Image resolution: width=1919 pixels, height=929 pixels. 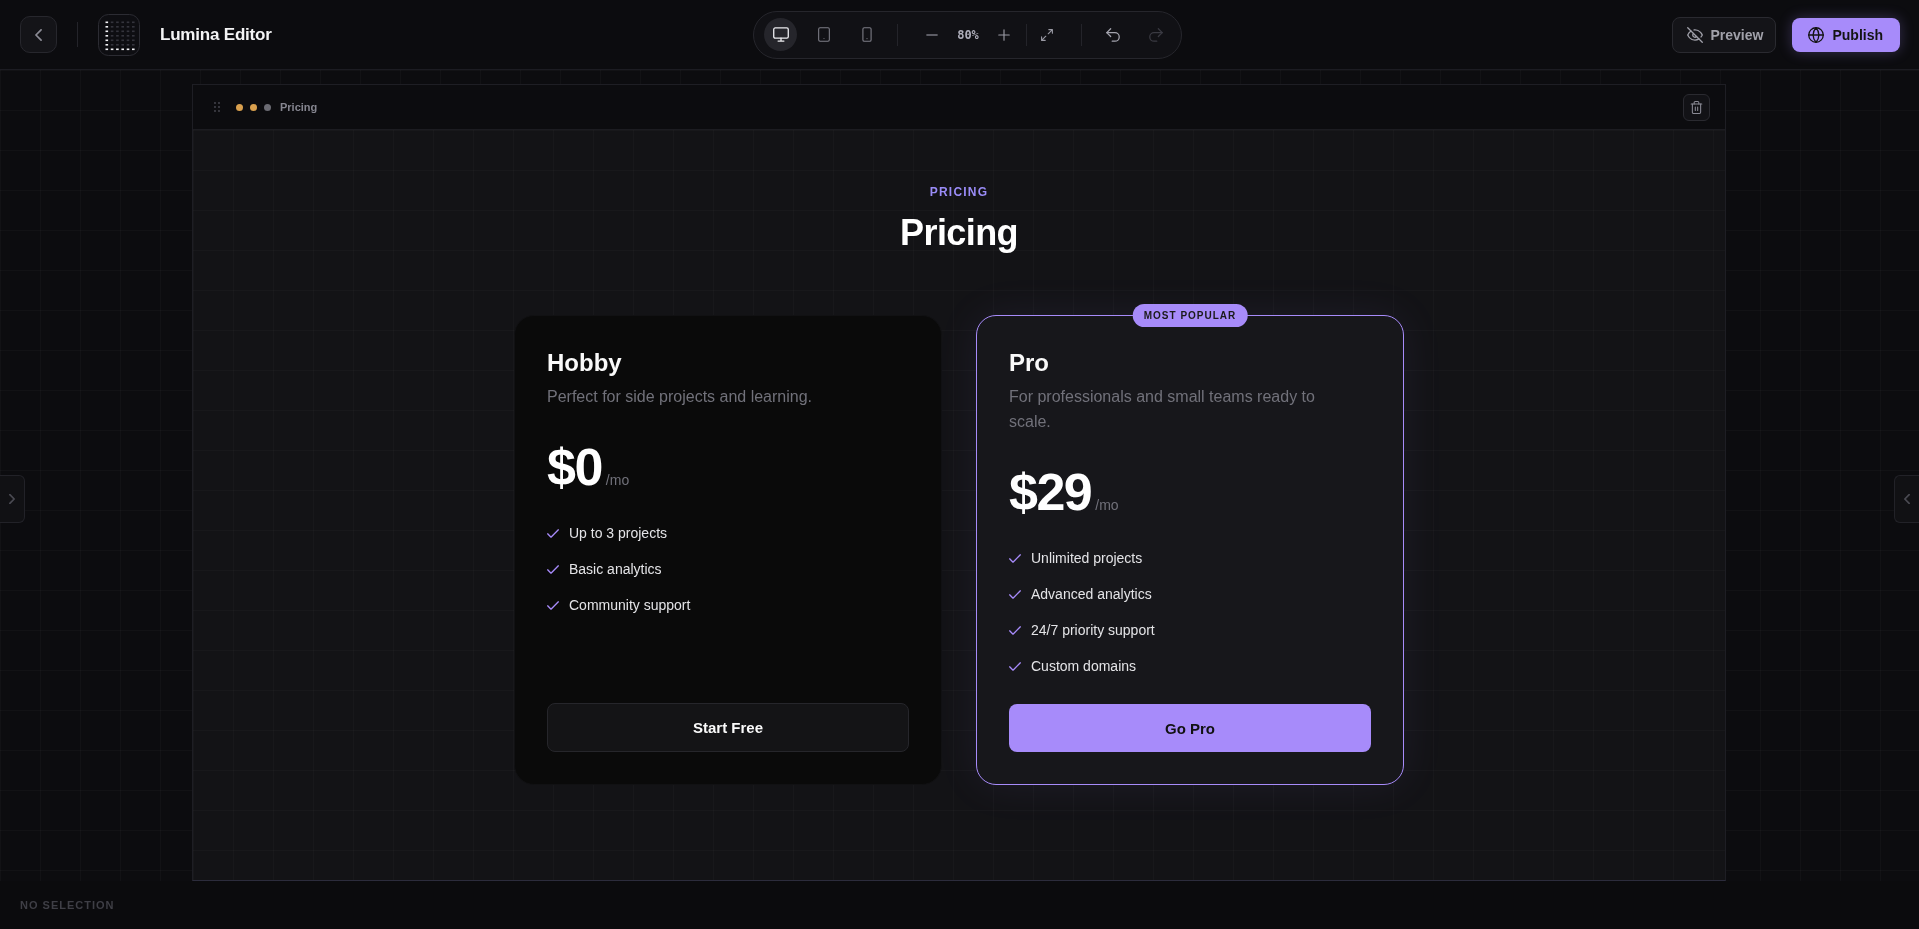 I want to click on feature-text: Up to 3 projects, so click(x=618, y=533).